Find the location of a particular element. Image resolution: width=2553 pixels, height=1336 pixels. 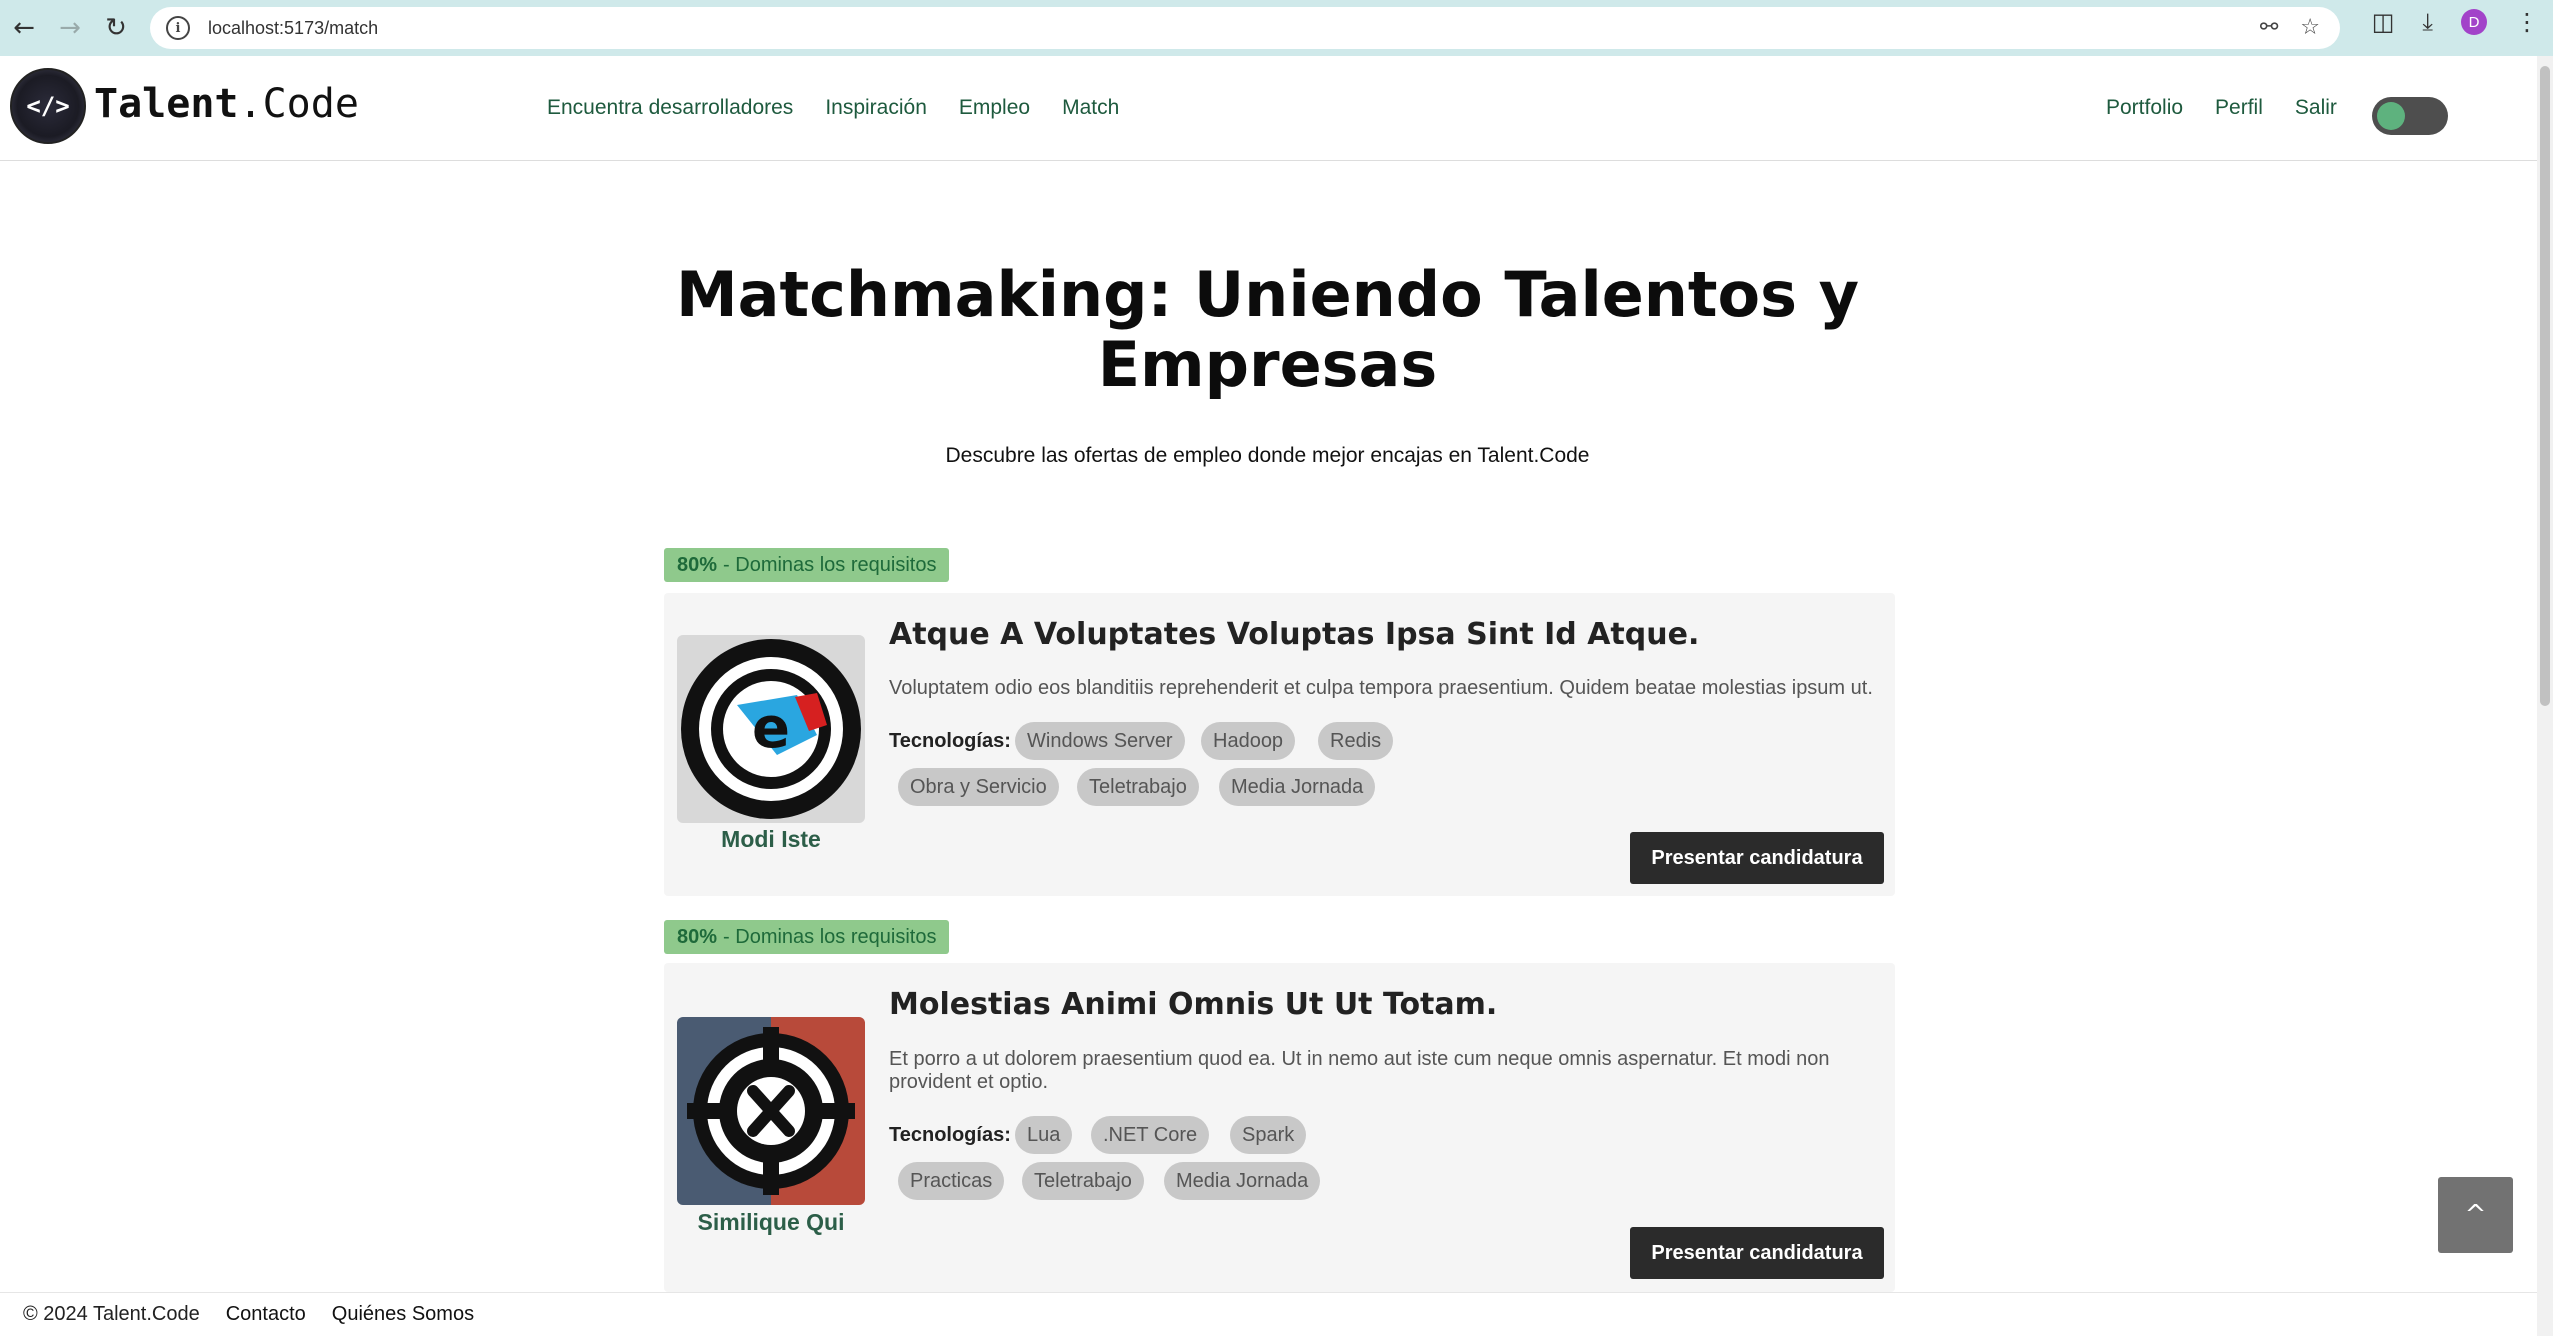

company-name: Modi Iste is located at coordinates (771, 839).